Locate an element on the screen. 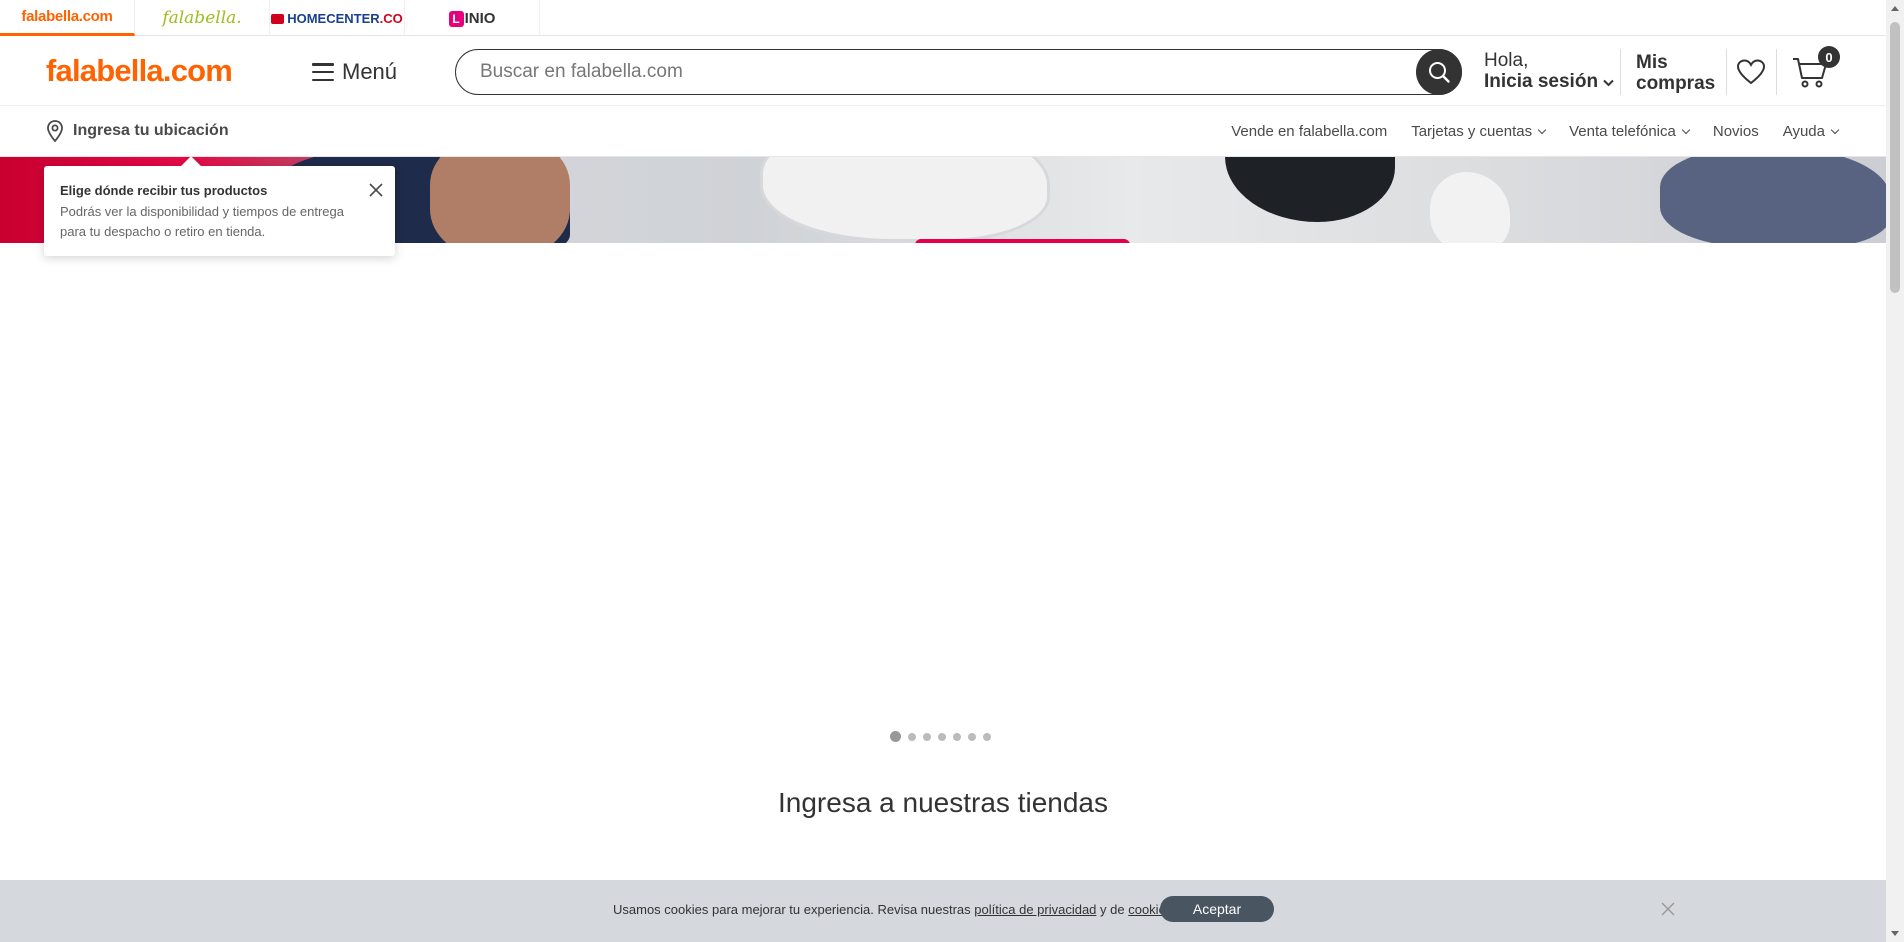 The height and width of the screenshot is (942, 1904). brand-label: falabella. is located at coordinates (202, 18).